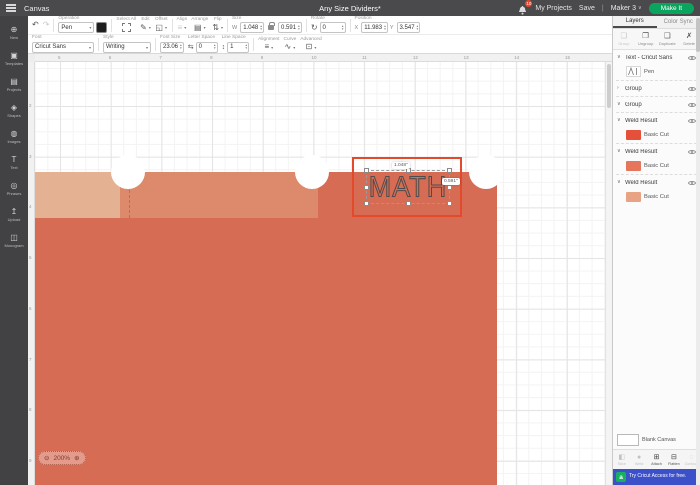  I want to click on my-projects-link: My Projects, so click(553, 8).